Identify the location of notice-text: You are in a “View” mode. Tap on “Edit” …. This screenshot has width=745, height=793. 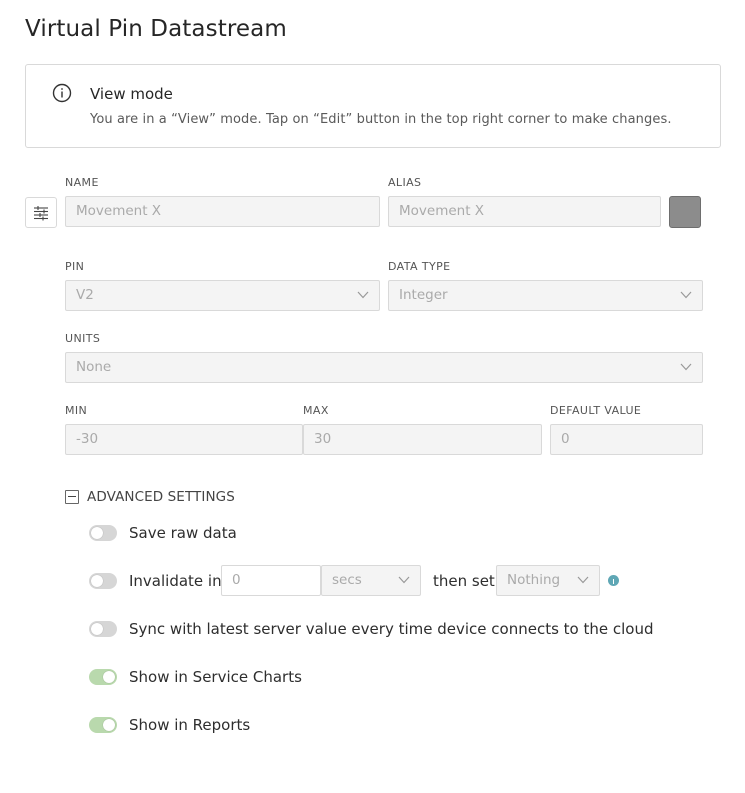
(381, 119).